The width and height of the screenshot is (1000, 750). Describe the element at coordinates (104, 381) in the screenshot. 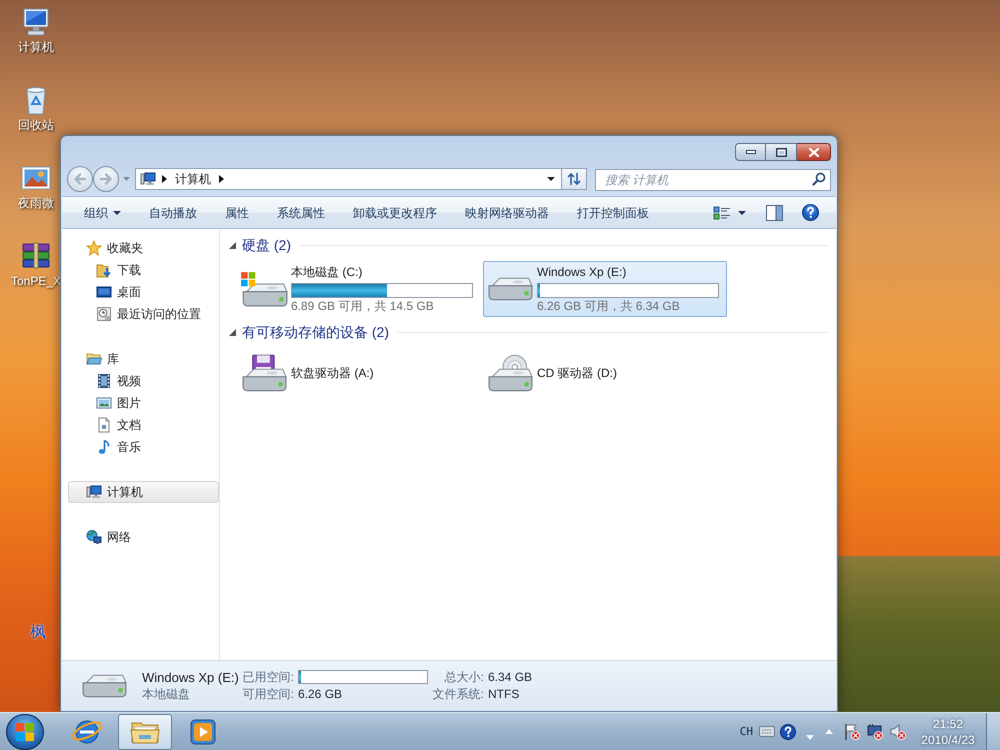

I see `film-strip-icon` at that location.